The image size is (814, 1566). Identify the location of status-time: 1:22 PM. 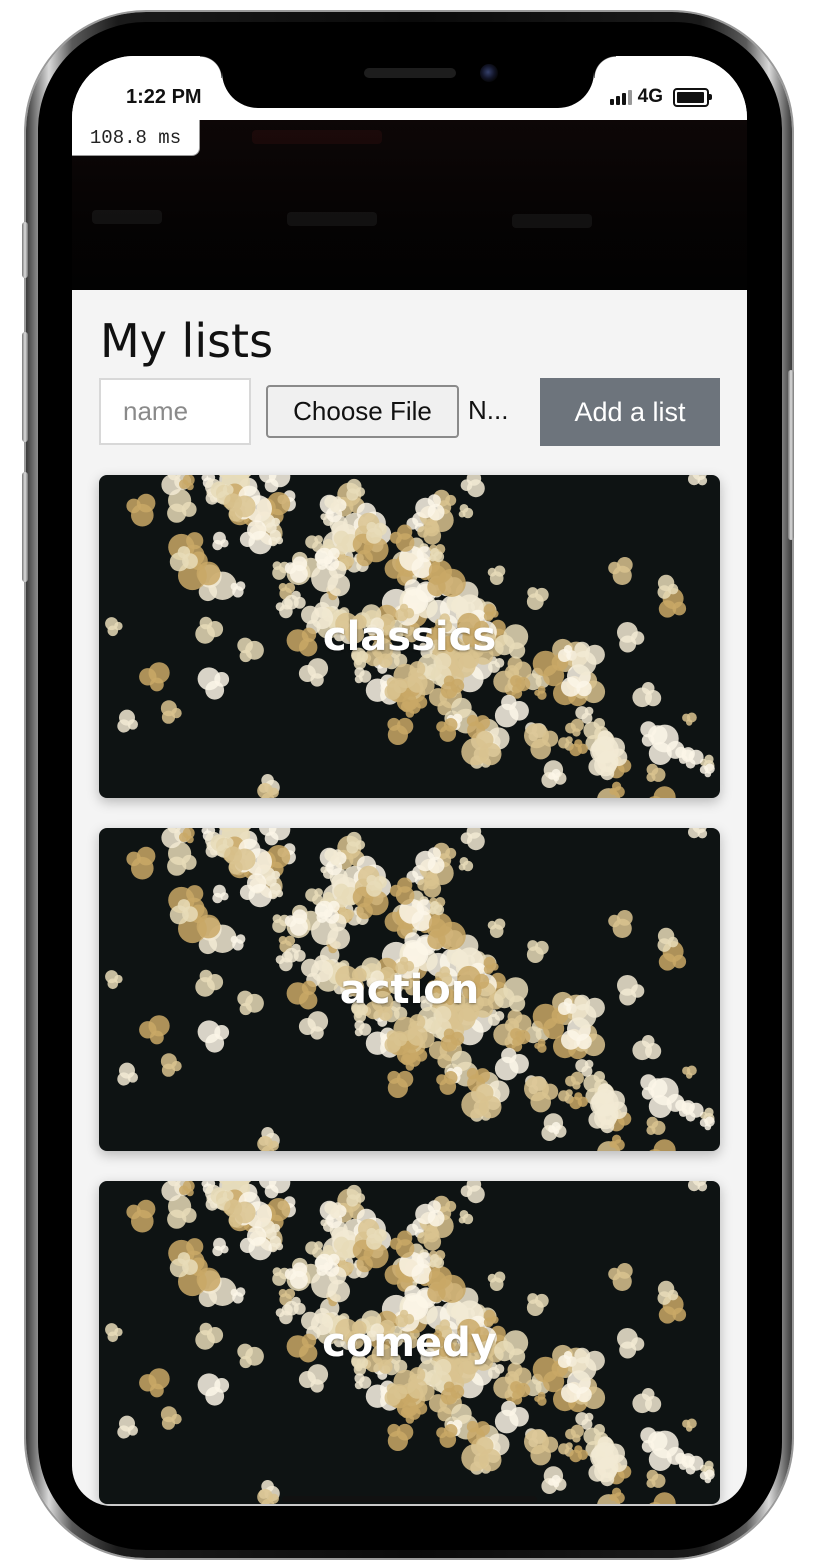
(164, 97).